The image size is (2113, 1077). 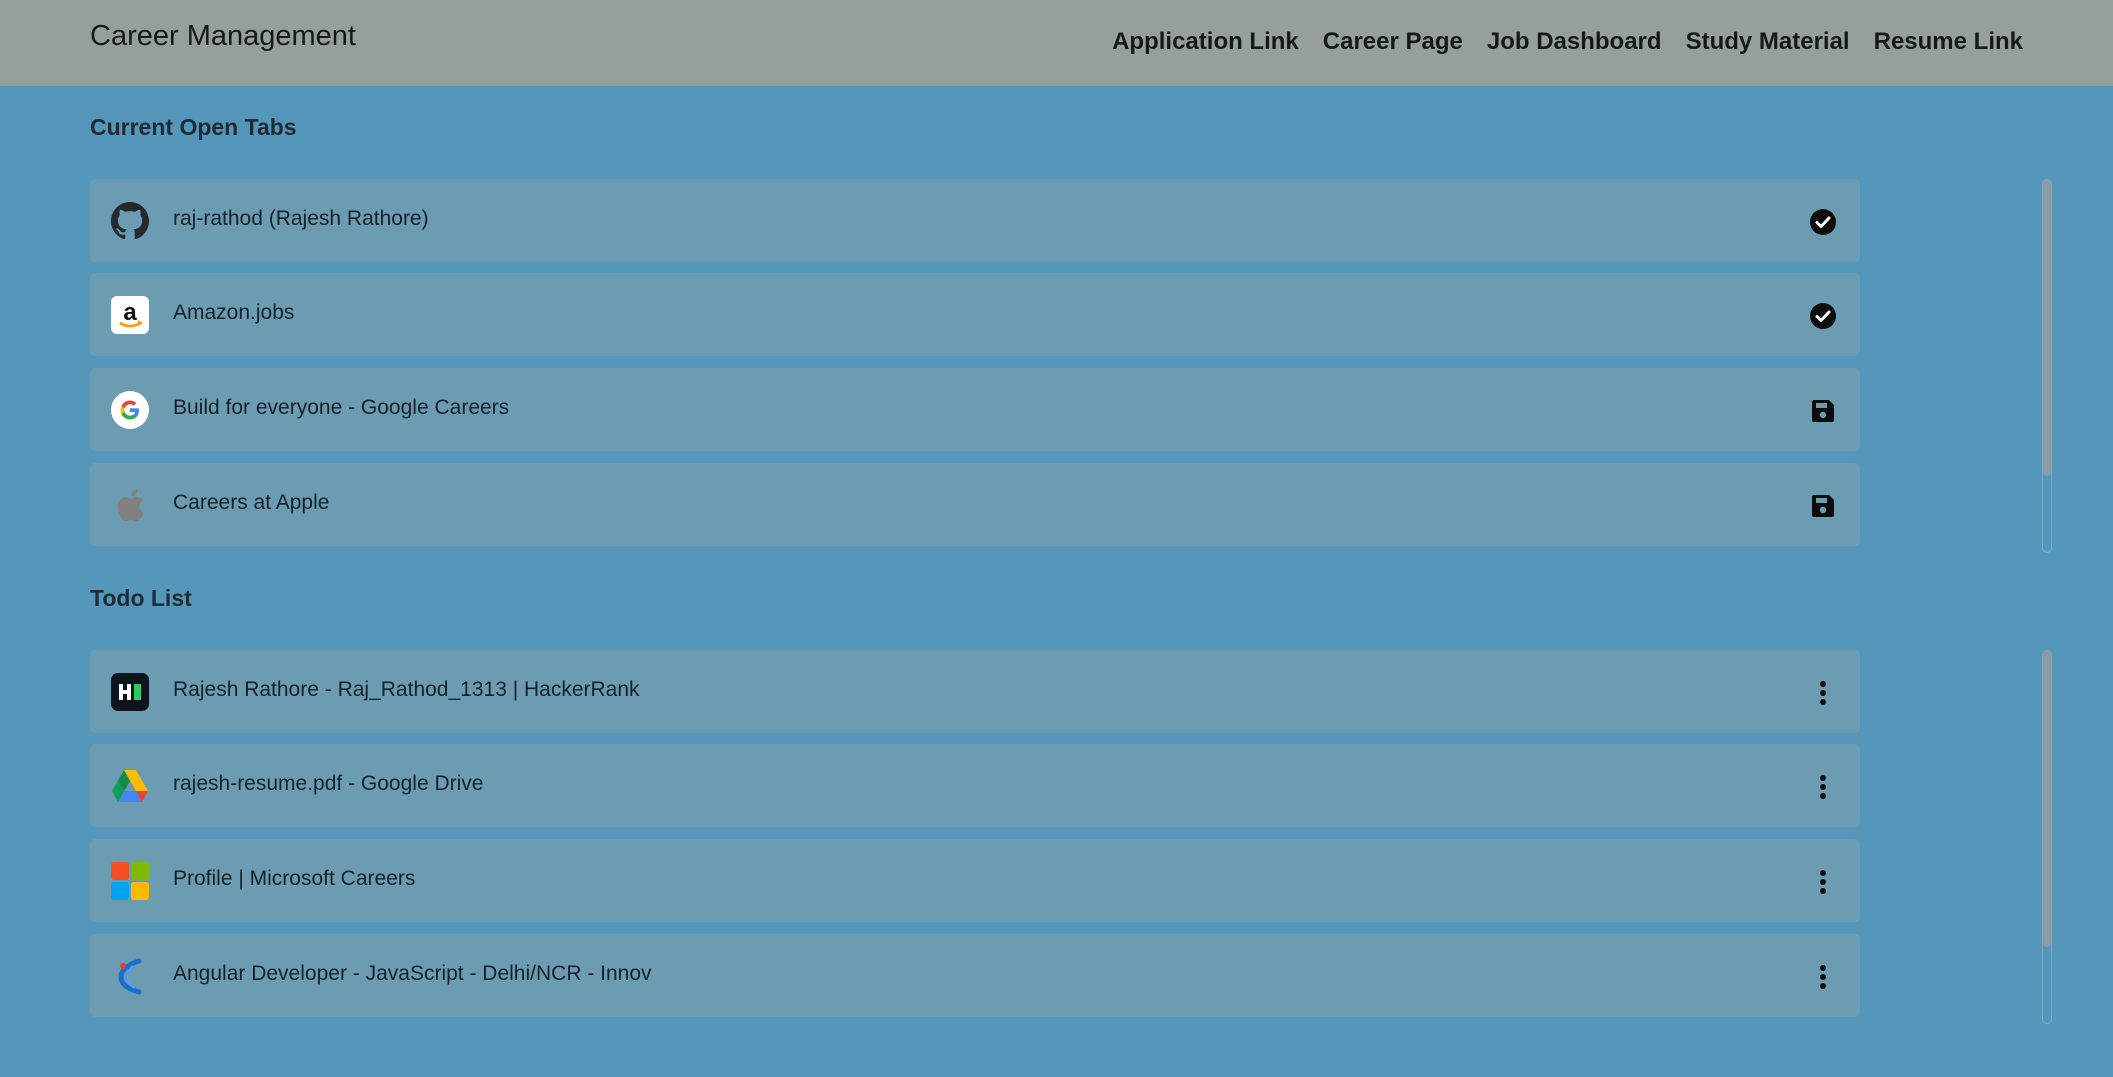 I want to click on list-item: raj-rathod (Rajesh Rathore), so click(x=975, y=220).